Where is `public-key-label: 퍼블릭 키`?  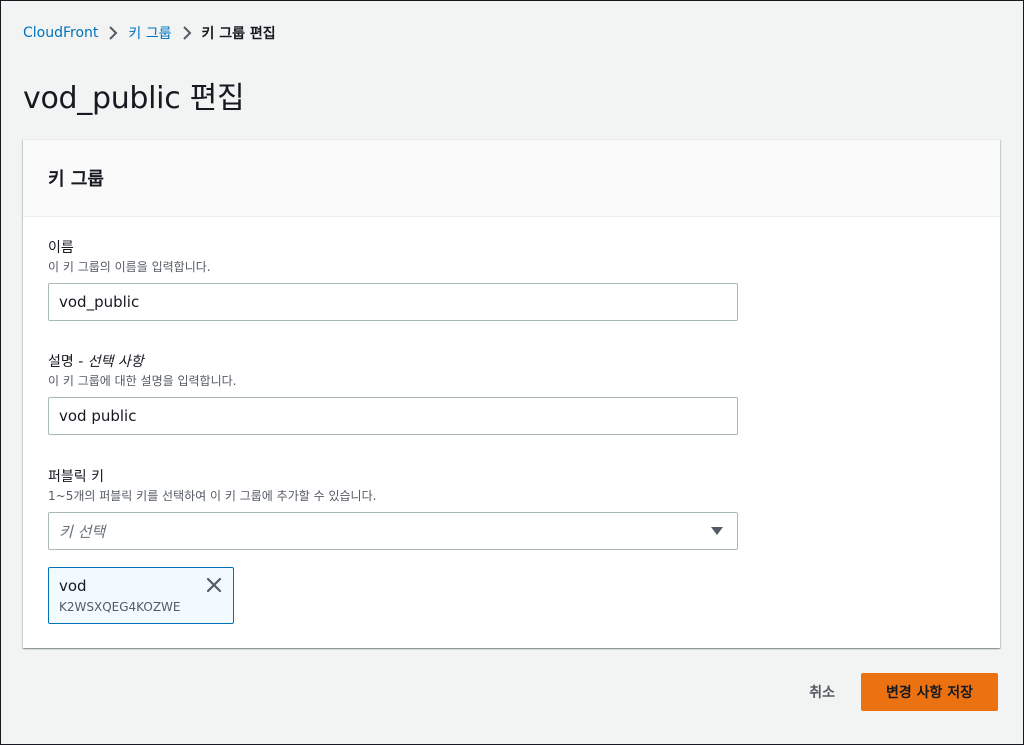 public-key-label: 퍼블릭 키 is located at coordinates (76, 477).